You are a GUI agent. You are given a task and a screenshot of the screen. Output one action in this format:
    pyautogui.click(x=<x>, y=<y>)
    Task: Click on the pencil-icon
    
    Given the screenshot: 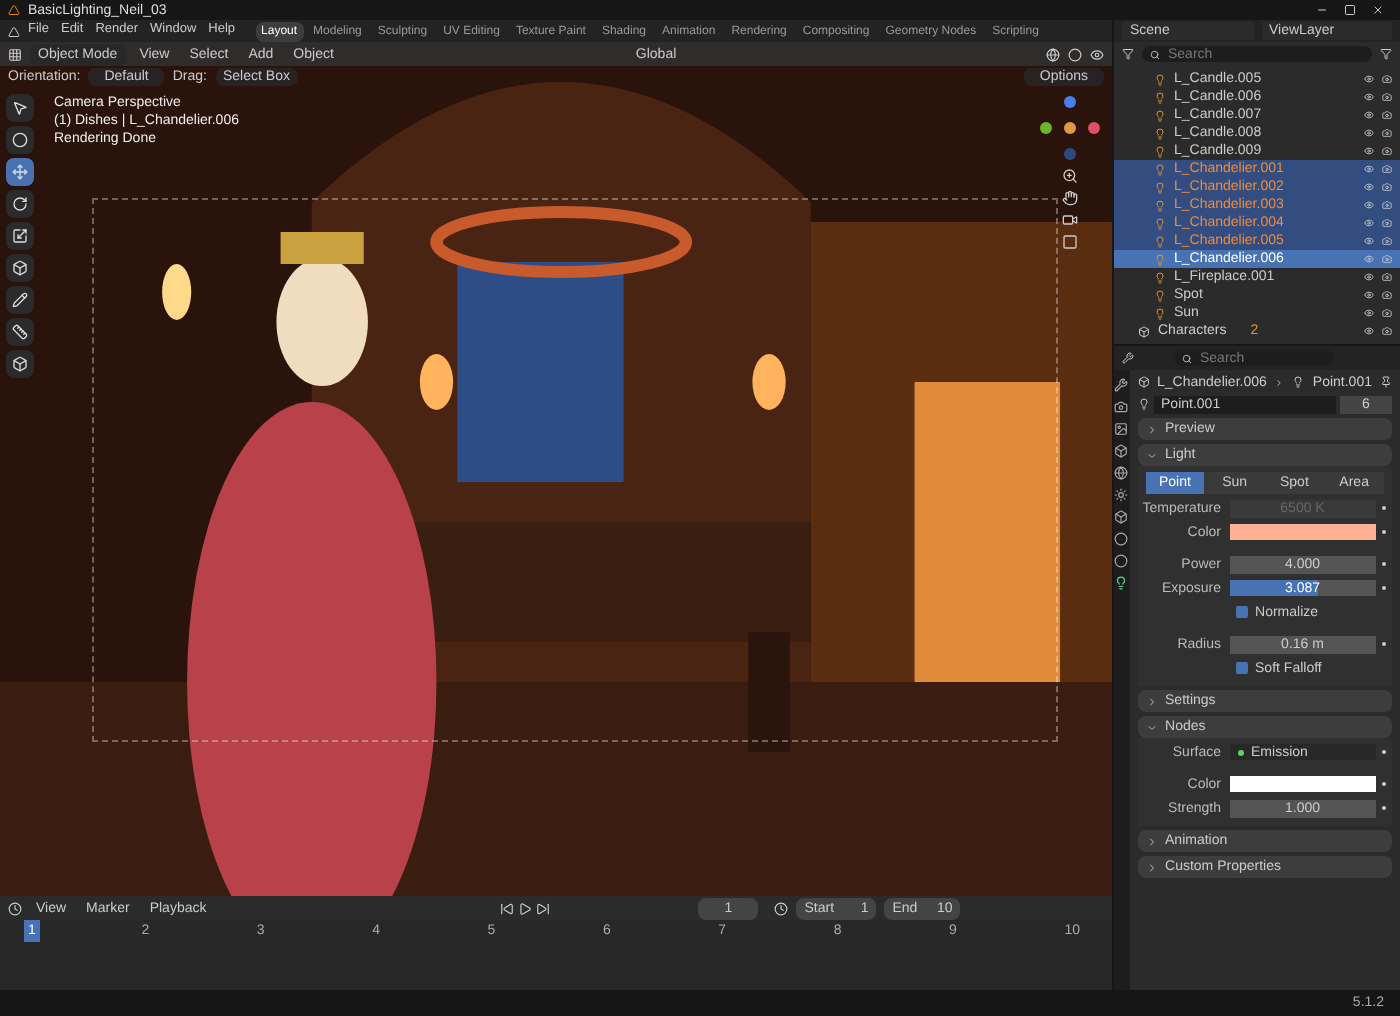 What is the action you would take?
    pyautogui.click(x=20, y=300)
    